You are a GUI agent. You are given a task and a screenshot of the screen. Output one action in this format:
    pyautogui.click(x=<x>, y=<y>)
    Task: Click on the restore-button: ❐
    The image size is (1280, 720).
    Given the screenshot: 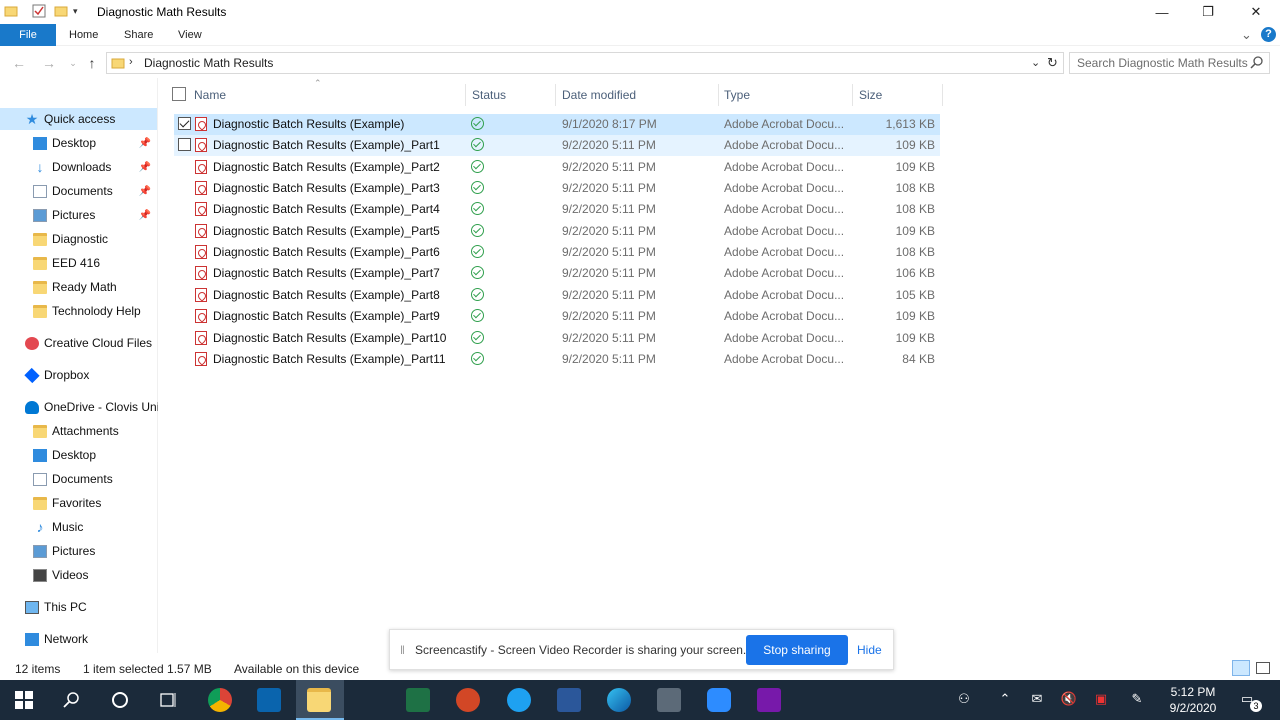 What is the action you would take?
    pyautogui.click(x=1208, y=12)
    